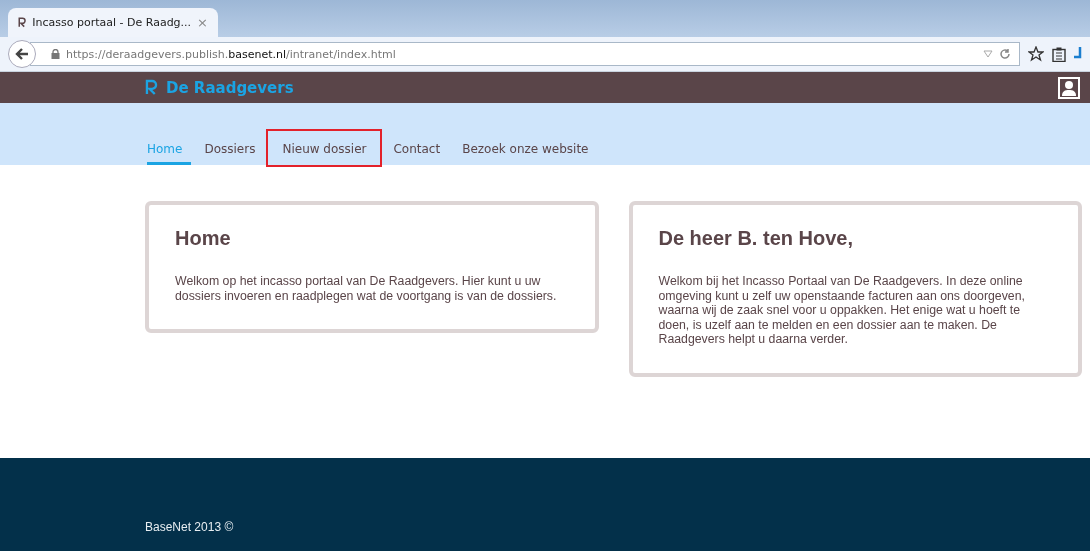  I want to click on footer-text: BaseNet 2013 ©, so click(189, 527).